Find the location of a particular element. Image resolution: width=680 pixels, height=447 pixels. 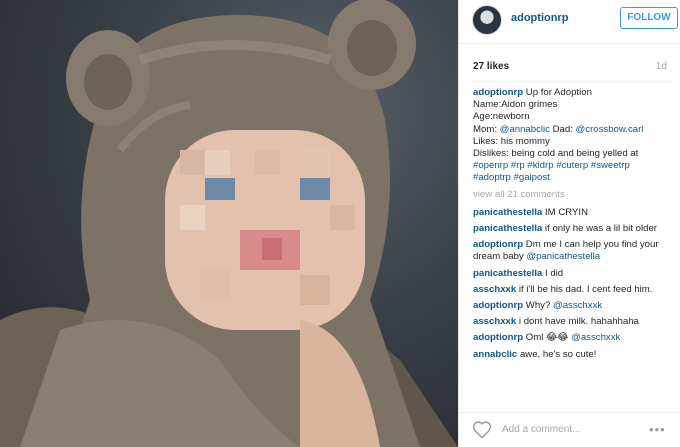

comment: adoptionrp Why? @asschxxk is located at coordinates (573, 306).